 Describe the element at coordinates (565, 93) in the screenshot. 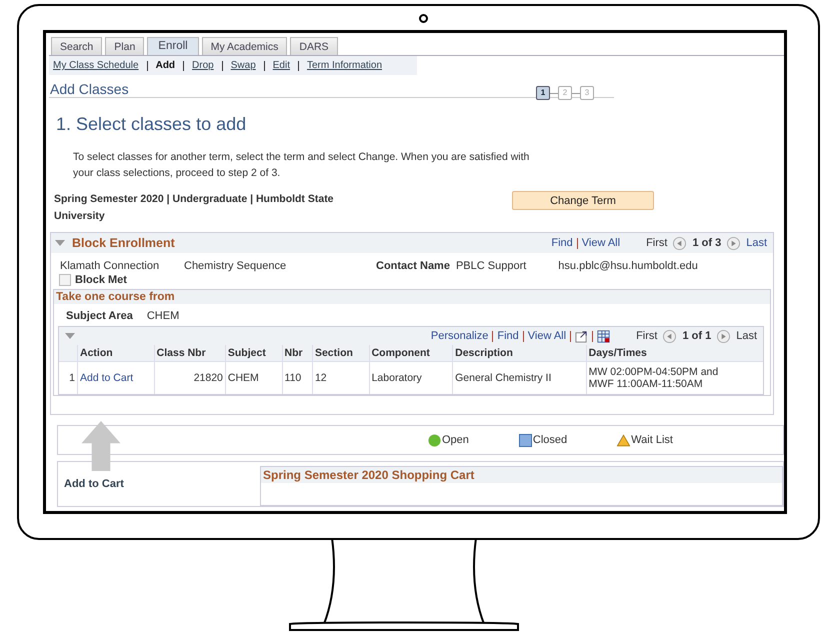

I see `step-indicator: 2` at that location.